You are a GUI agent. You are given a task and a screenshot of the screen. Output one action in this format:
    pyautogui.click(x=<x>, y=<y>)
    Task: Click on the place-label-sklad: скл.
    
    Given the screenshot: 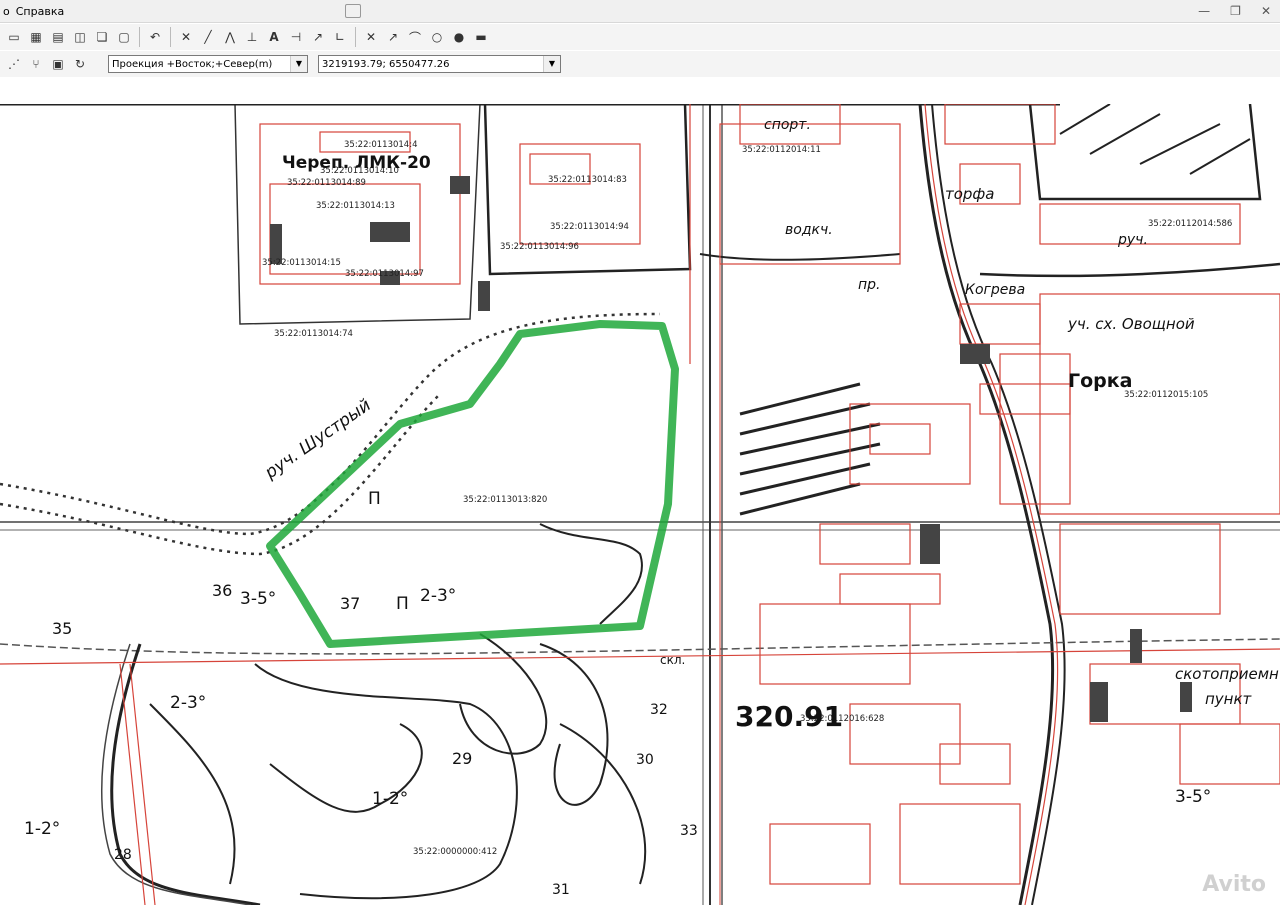 What is the action you would take?
    pyautogui.click(x=672, y=660)
    